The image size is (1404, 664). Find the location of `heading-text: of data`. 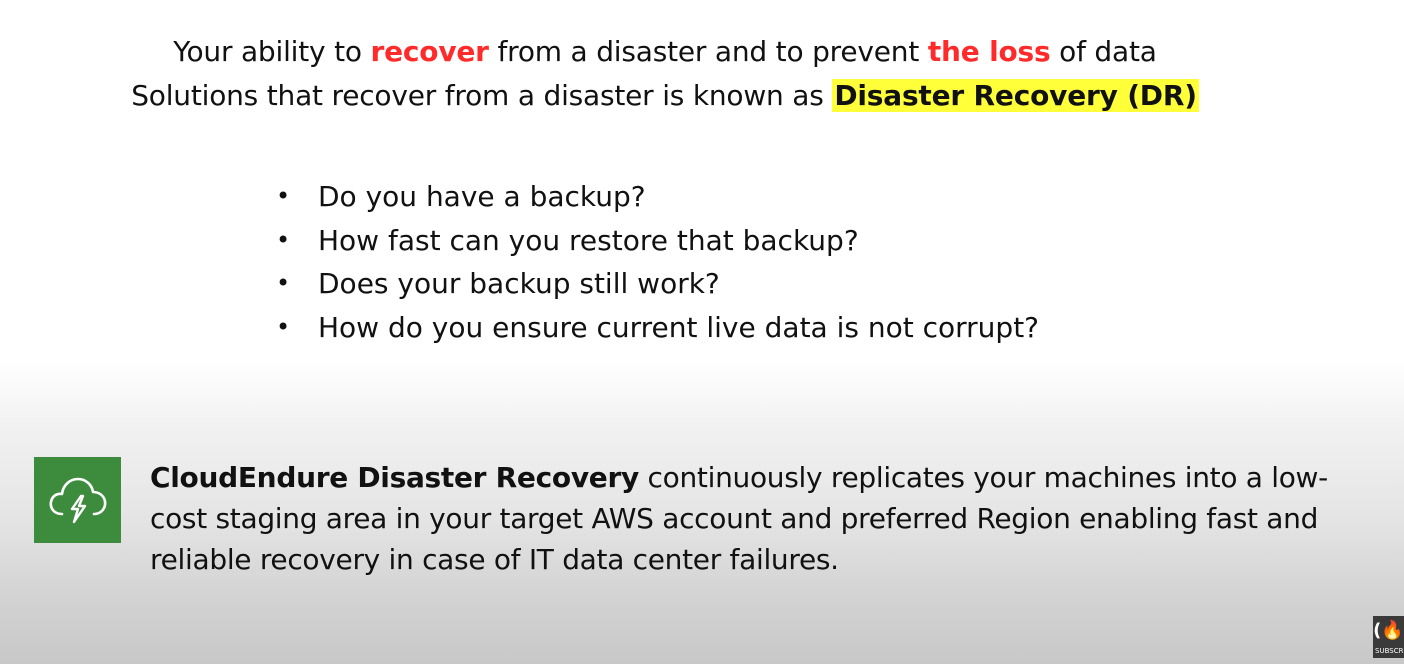

heading-text: of data is located at coordinates (1103, 51).